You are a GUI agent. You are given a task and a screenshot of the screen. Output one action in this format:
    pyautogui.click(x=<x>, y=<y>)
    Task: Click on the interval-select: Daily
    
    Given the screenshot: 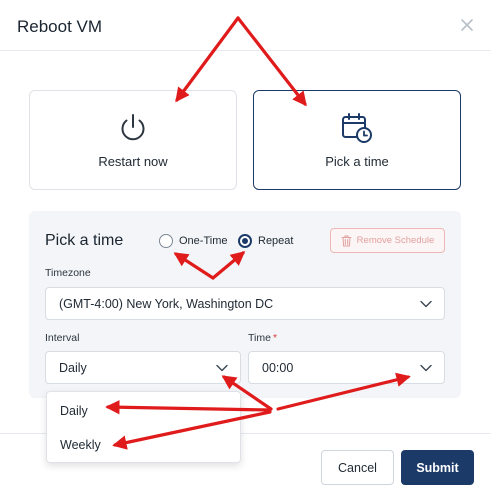 What is the action you would take?
    pyautogui.click(x=143, y=367)
    